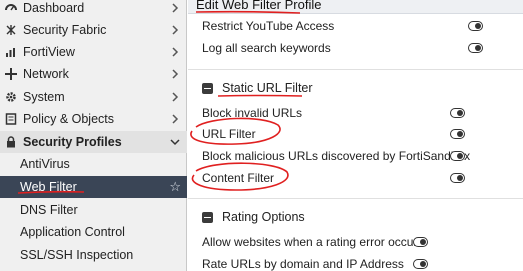  Describe the element at coordinates (11, 52) in the screenshot. I see `fortiview-icon` at that location.